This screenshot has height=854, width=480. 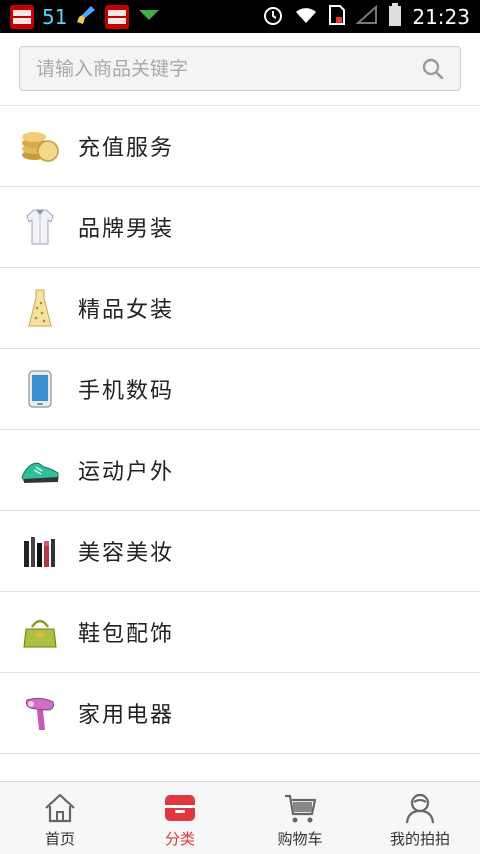 I want to click on tab-label: 分类, so click(x=179, y=839).